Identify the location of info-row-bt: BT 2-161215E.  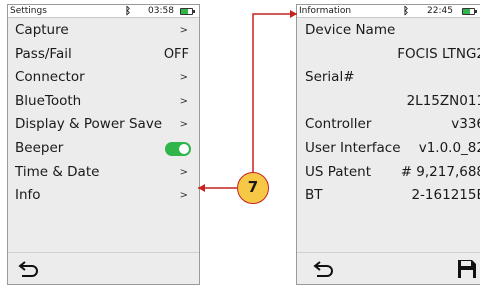
(388, 196).